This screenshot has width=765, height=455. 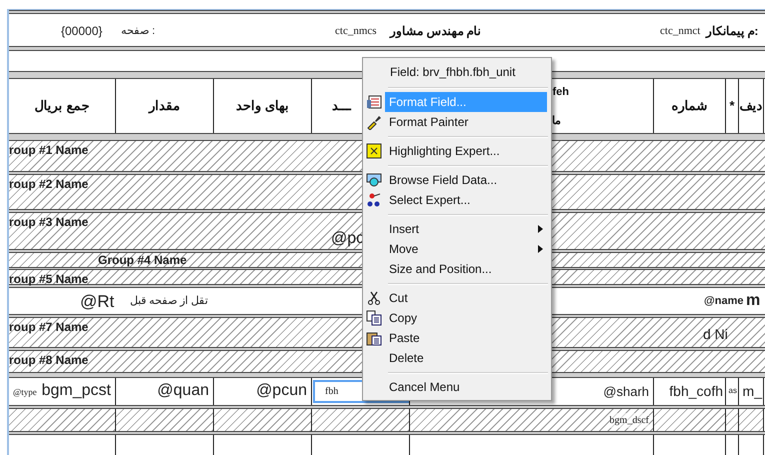 What do you see at coordinates (164, 106) in the screenshot?
I see `column-title: مقدار` at bounding box center [164, 106].